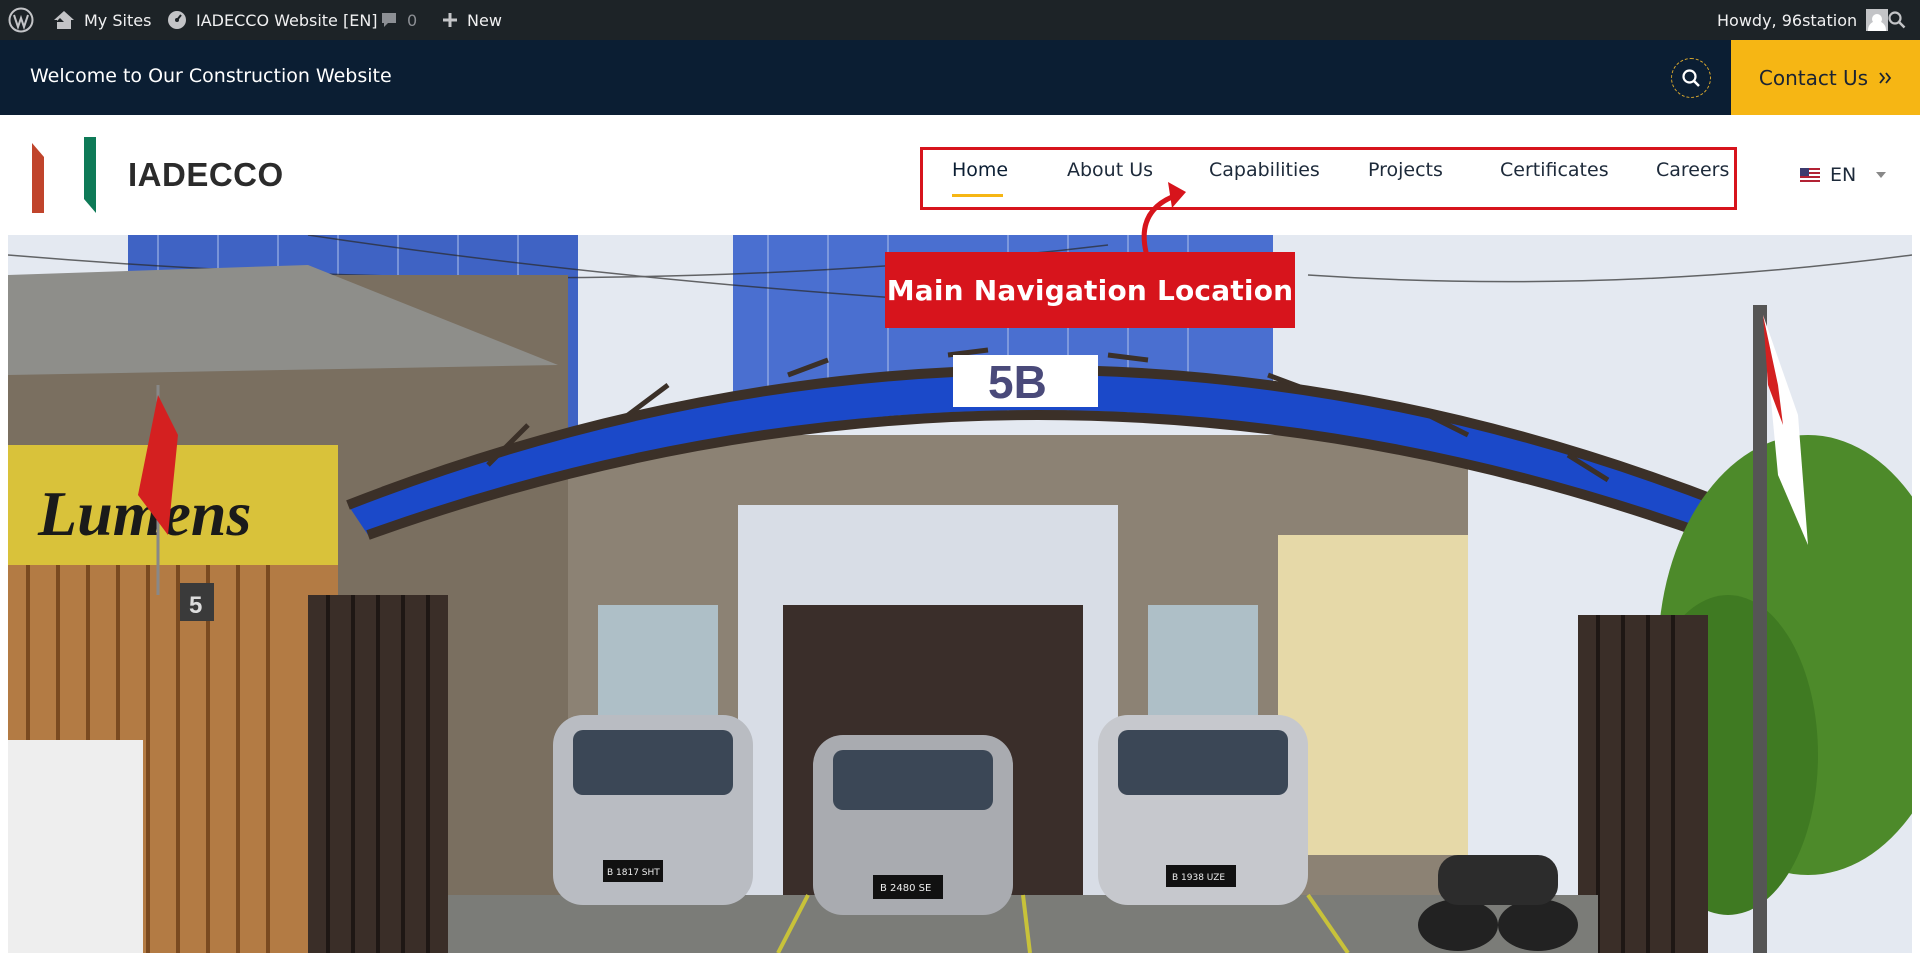 The height and width of the screenshot is (953, 1920). Describe the element at coordinates (1017, 382) in the screenshot. I see `building-sign-text: 5B` at that location.